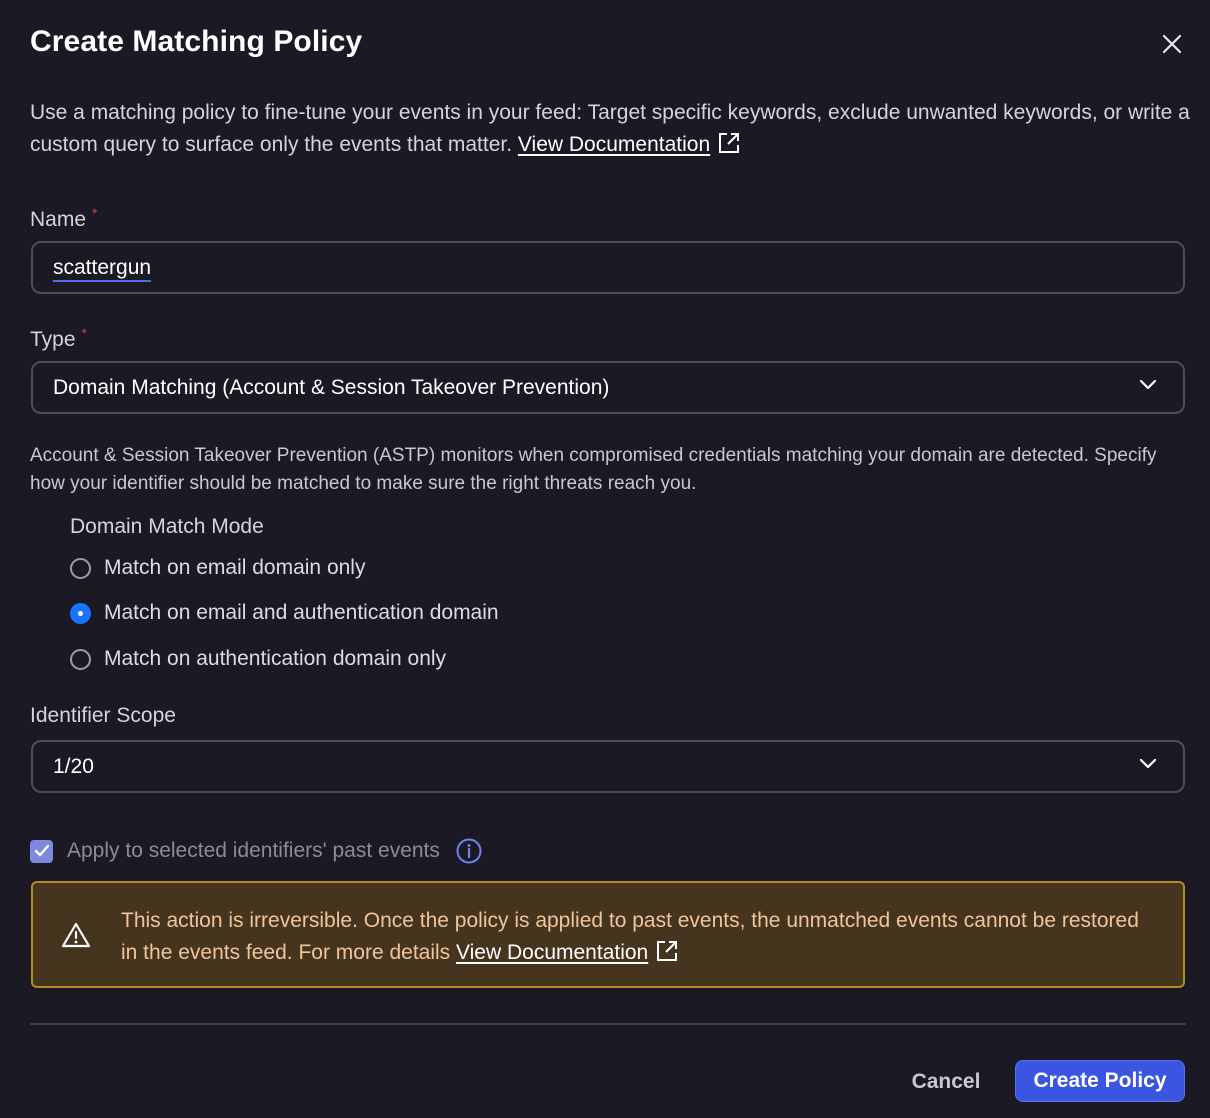 The height and width of the screenshot is (1118, 1210). I want to click on radio-email-domain-only: Match on email domain only, so click(217, 568).